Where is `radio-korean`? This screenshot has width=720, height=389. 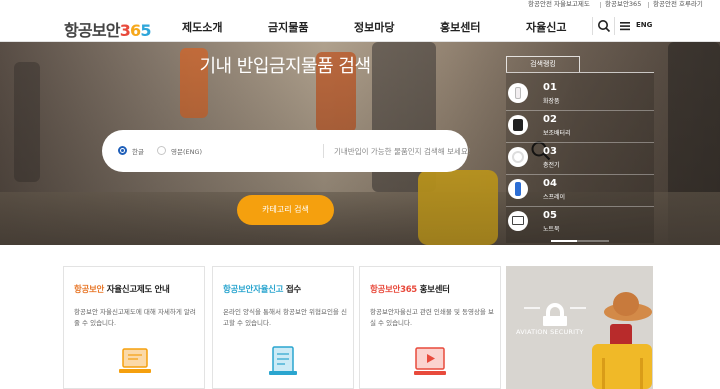 radio-korean is located at coordinates (122, 150).